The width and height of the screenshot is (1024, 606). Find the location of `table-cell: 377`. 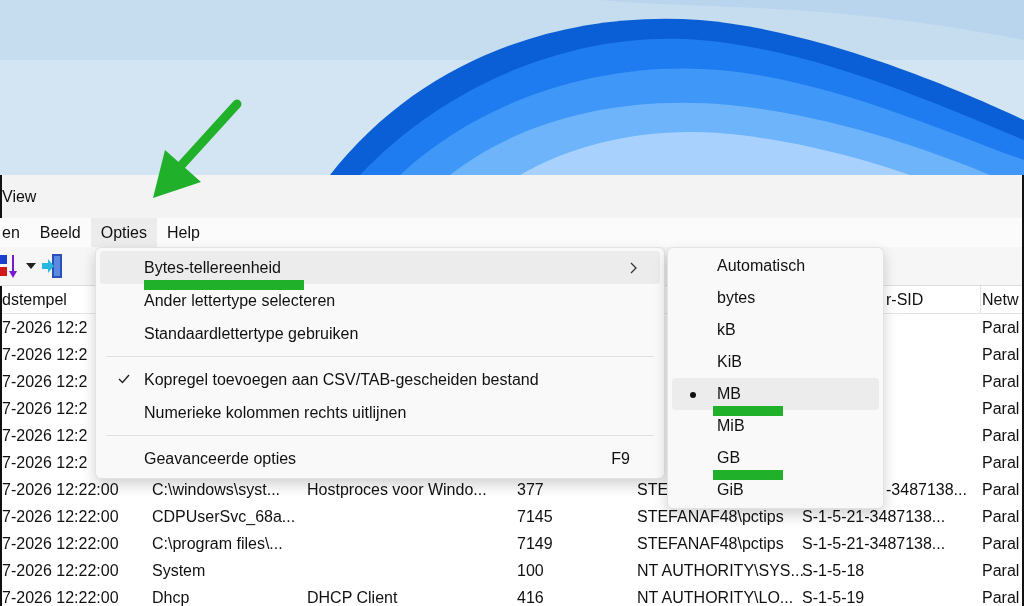

table-cell: 377 is located at coordinates (530, 489).